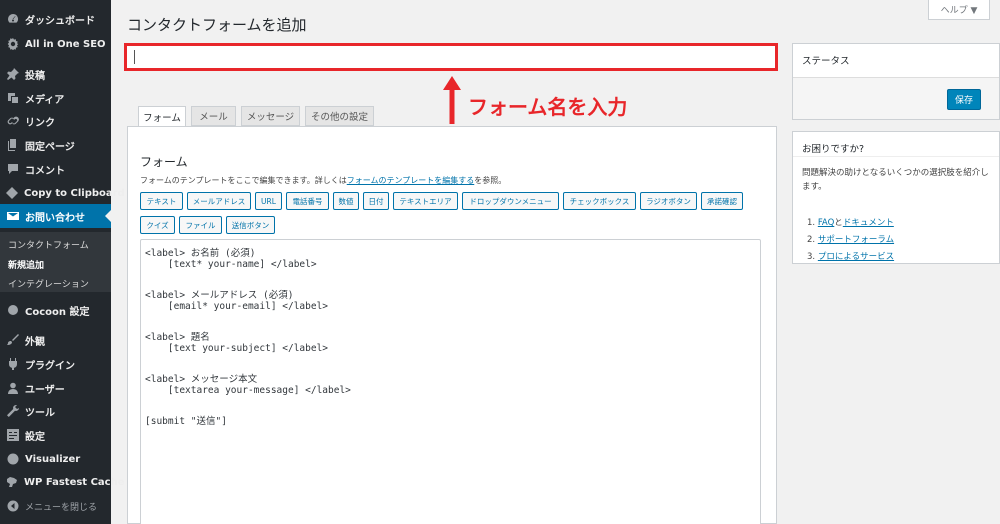  I want to click on sidebar-item-label: メディア, so click(45, 100).